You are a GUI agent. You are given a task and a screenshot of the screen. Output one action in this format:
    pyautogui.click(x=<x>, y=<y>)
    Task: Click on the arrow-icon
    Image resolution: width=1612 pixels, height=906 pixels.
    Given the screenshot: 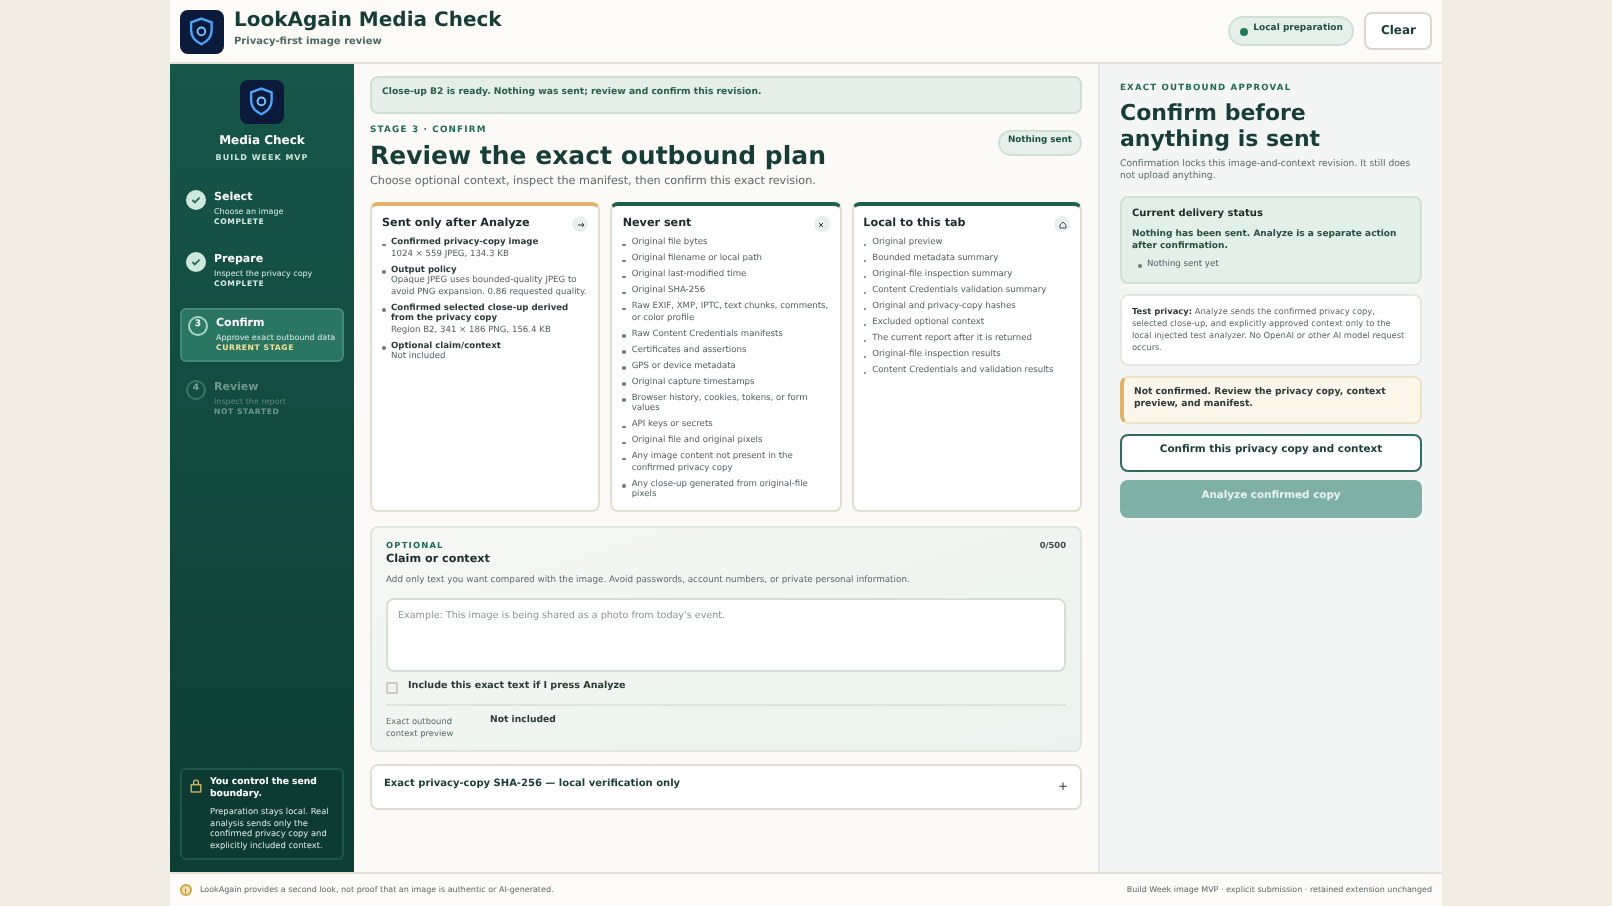 What is the action you would take?
    pyautogui.click(x=580, y=224)
    